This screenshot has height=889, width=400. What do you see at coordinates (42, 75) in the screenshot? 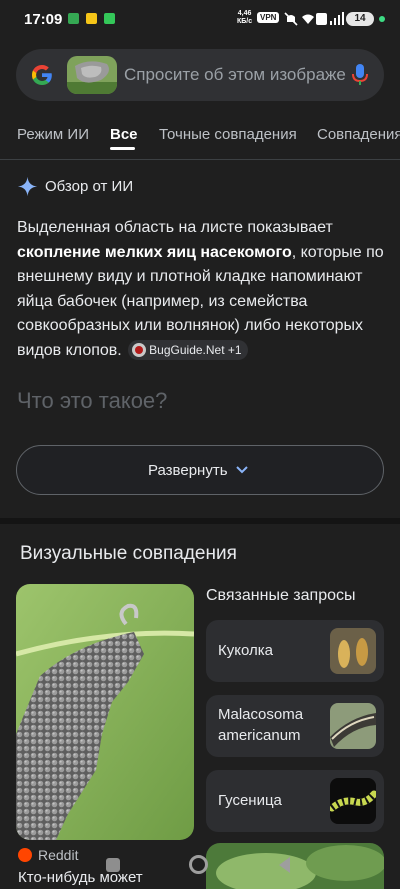
I see `google-logo-icon` at bounding box center [42, 75].